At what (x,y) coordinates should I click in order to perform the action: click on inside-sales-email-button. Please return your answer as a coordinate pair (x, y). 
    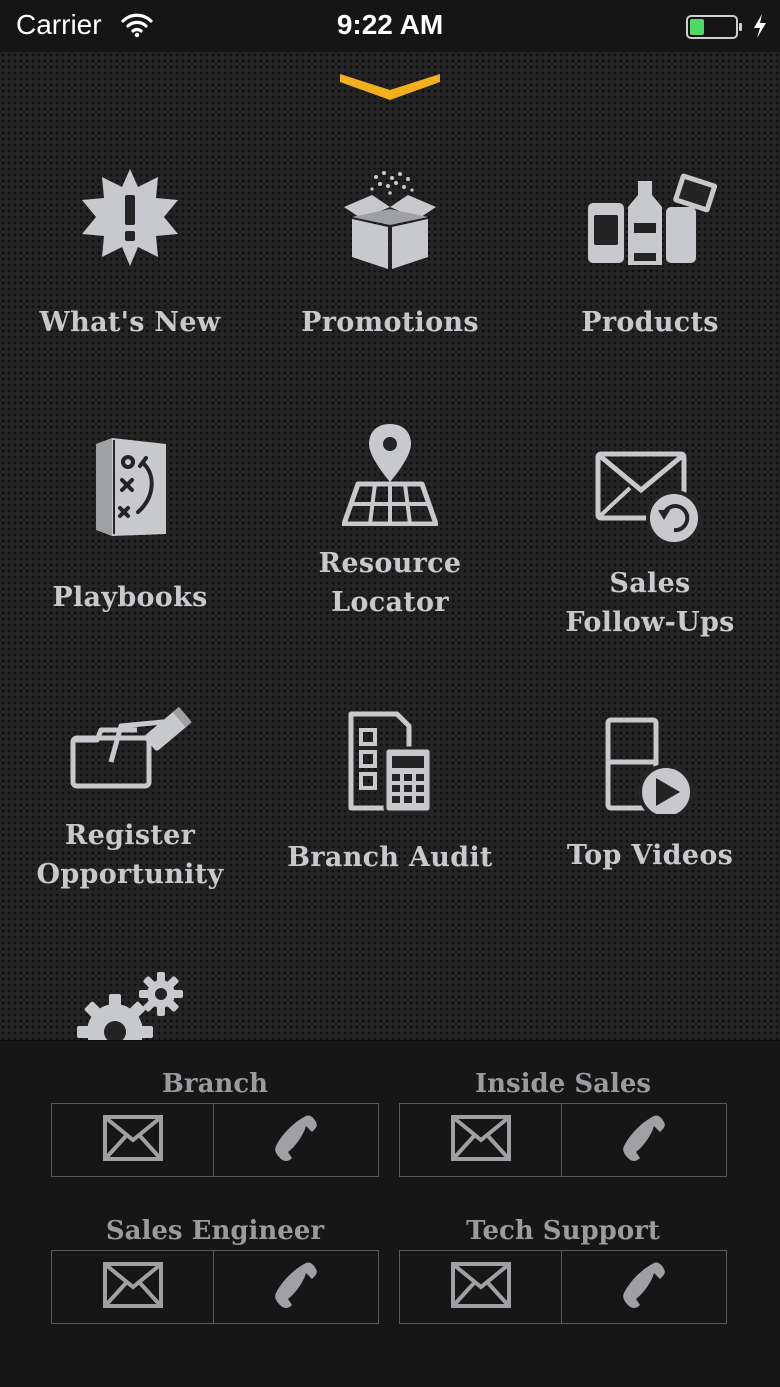
    Looking at the image, I should click on (480, 1140).